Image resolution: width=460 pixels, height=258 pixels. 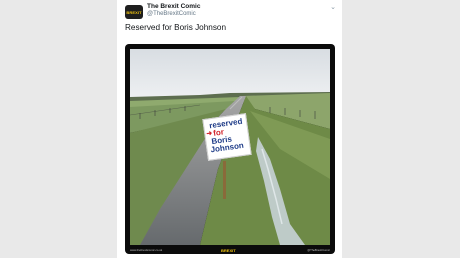 What do you see at coordinates (227, 137) in the screenshot?
I see `reserved-sign: reserved ➜ for Boris Johnson` at bounding box center [227, 137].